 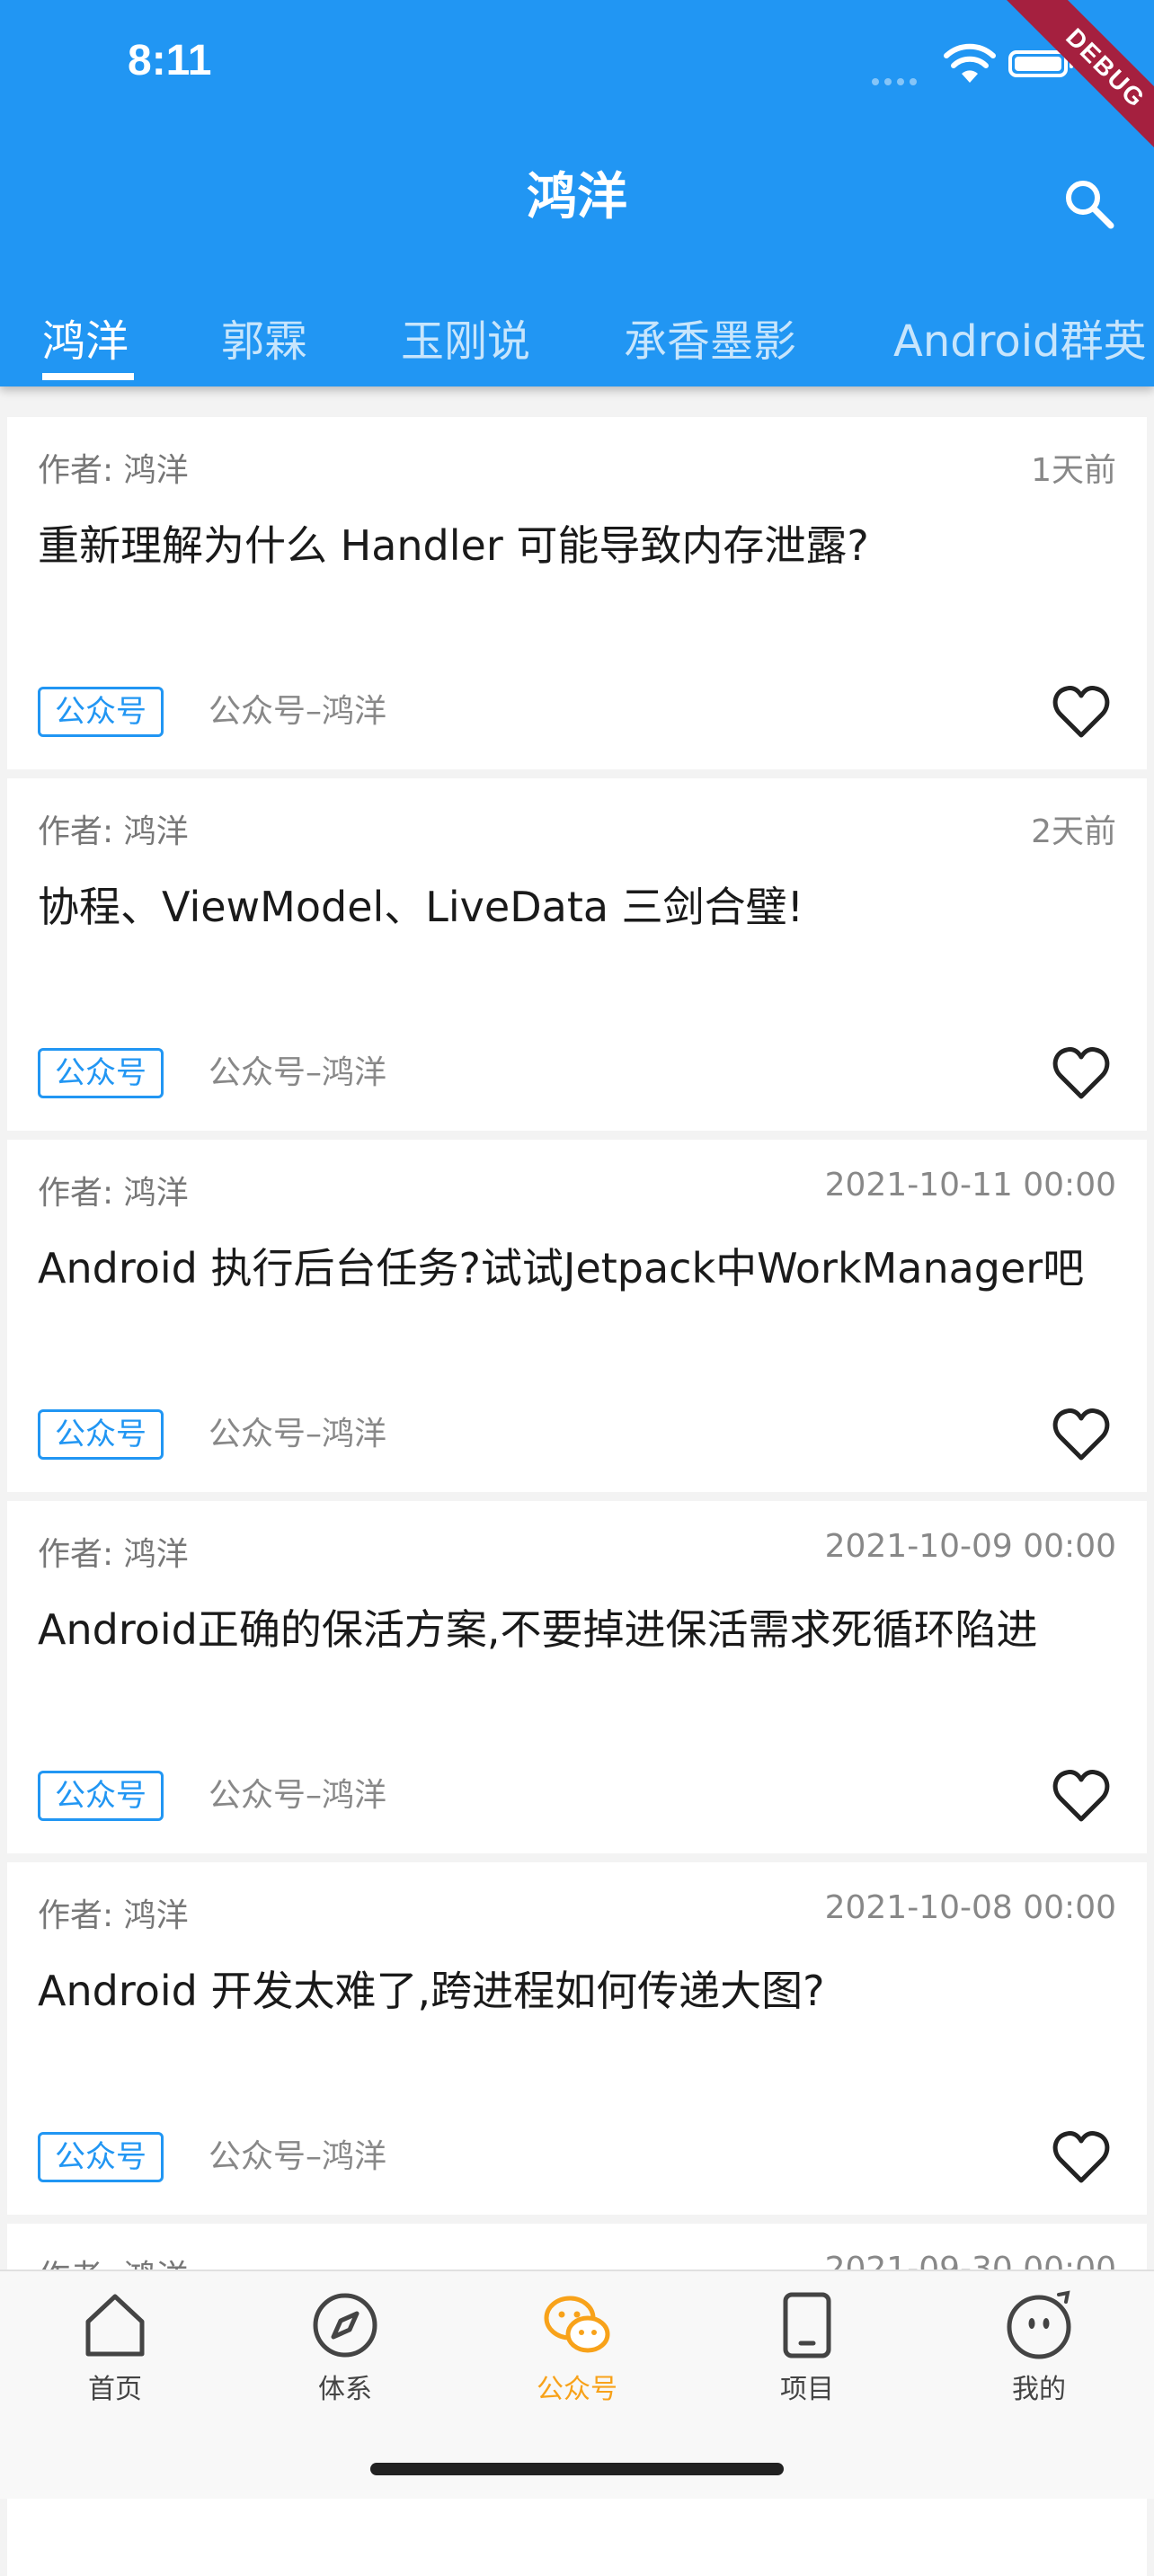 I want to click on nav-system: 体系, so click(x=345, y=2347).